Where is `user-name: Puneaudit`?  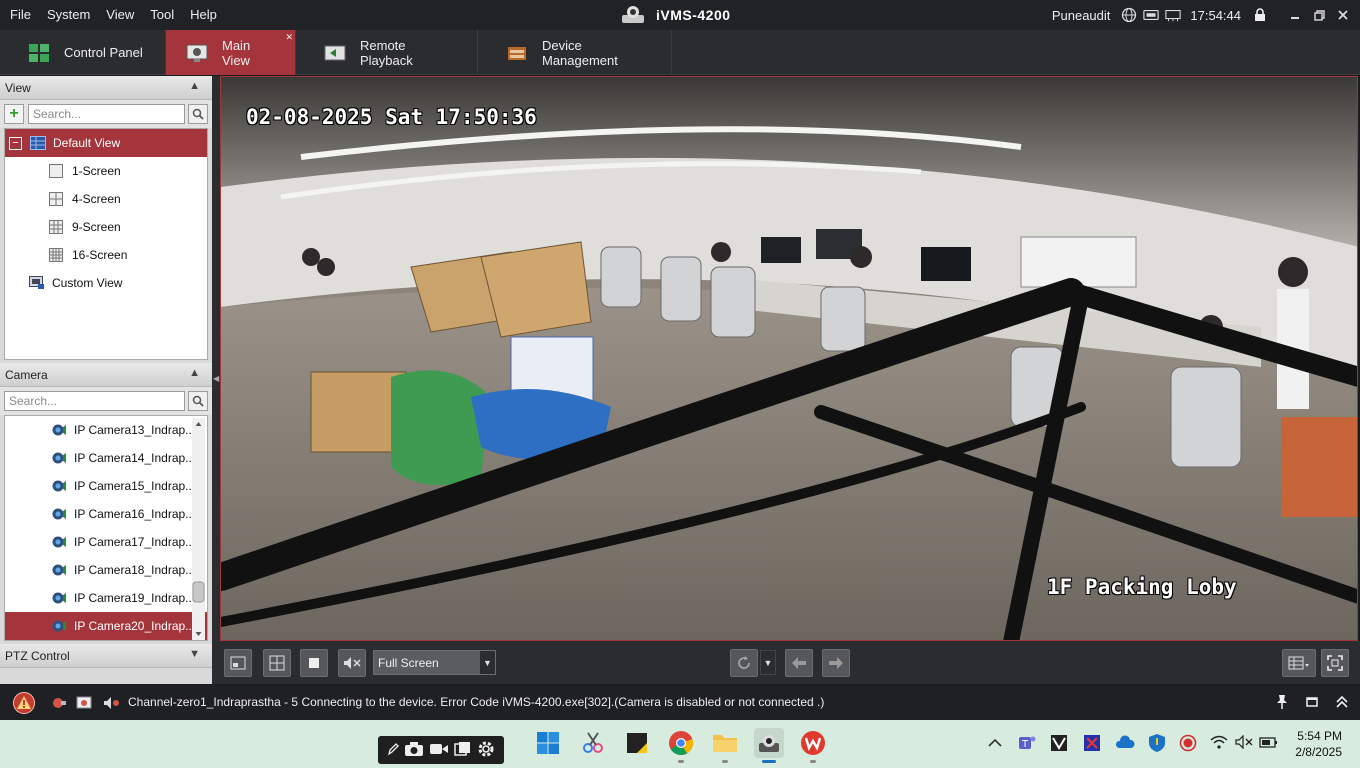
user-name: Puneaudit is located at coordinates (1081, 15).